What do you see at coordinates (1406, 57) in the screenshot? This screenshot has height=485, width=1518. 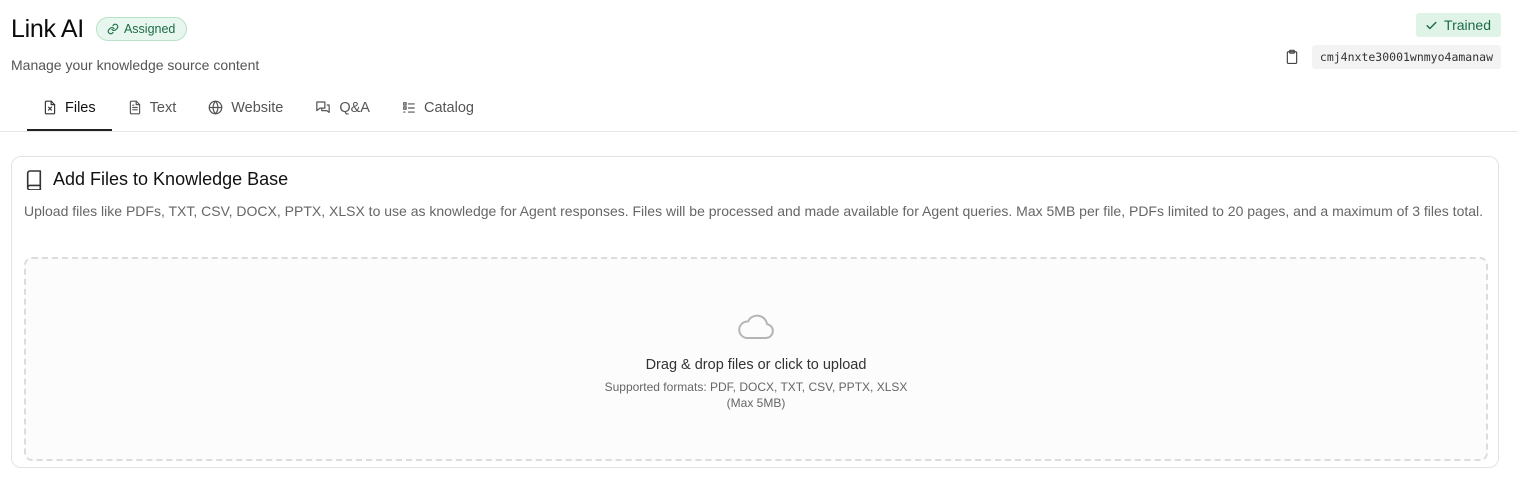 I see `source-id: cmj4nxte30001wnmyo4amanaw` at bounding box center [1406, 57].